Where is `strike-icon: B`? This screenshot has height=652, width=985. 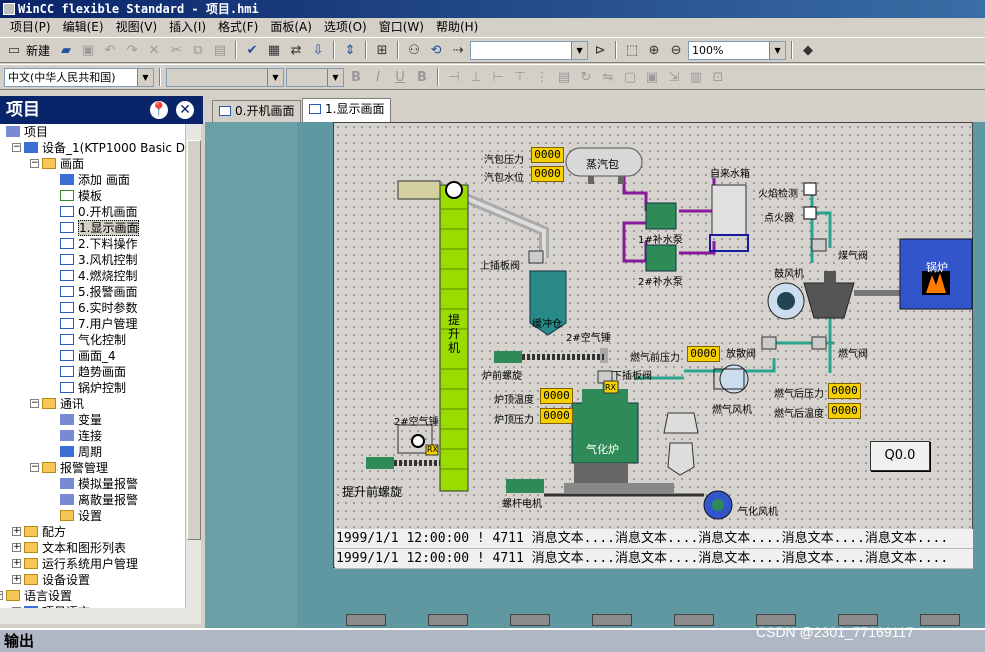 strike-icon: B is located at coordinates (422, 77).